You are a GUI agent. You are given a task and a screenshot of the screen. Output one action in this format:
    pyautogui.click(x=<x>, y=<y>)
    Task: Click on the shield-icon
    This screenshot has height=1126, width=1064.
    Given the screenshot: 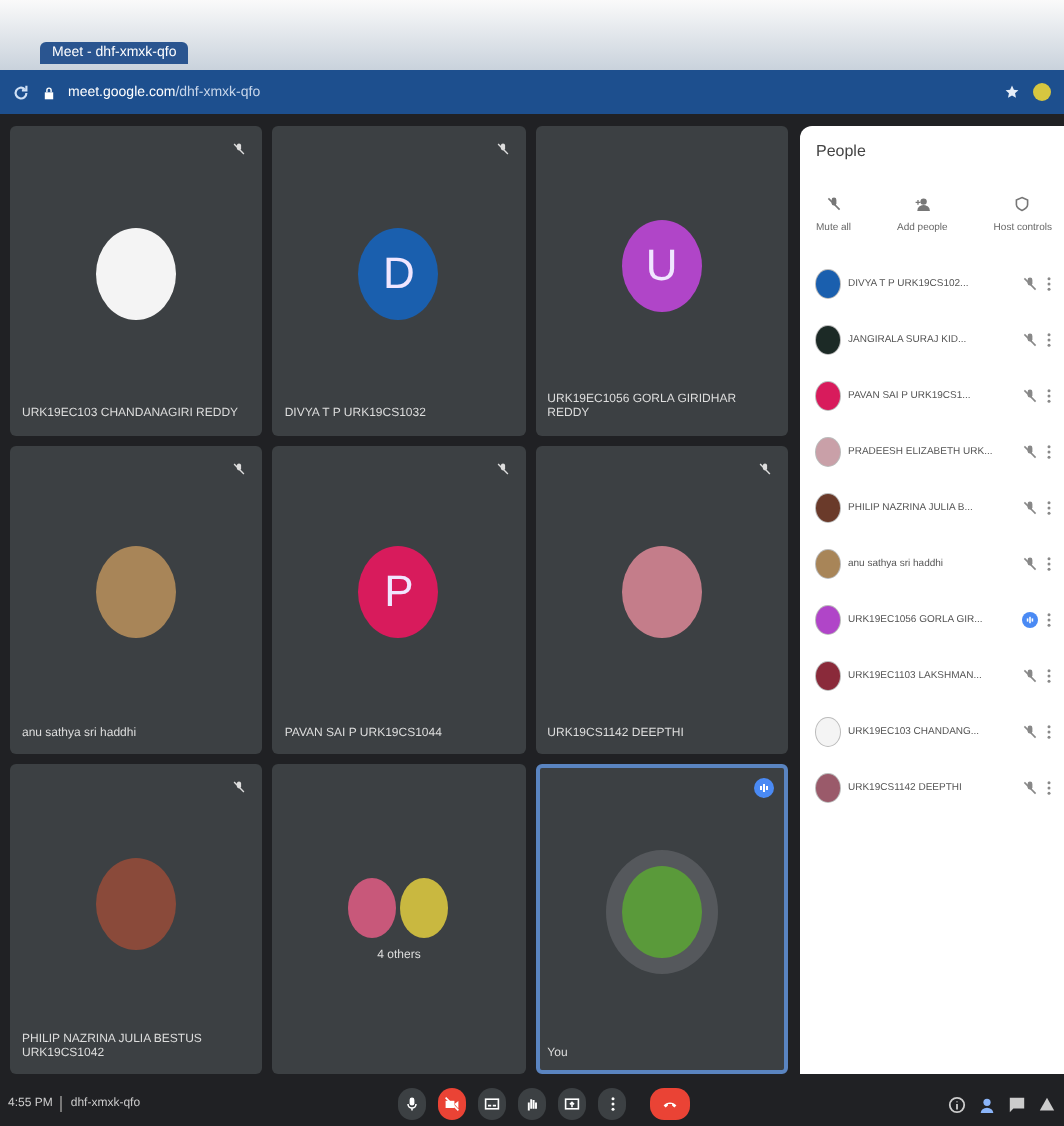 What is the action you would take?
    pyautogui.click(x=1022, y=204)
    